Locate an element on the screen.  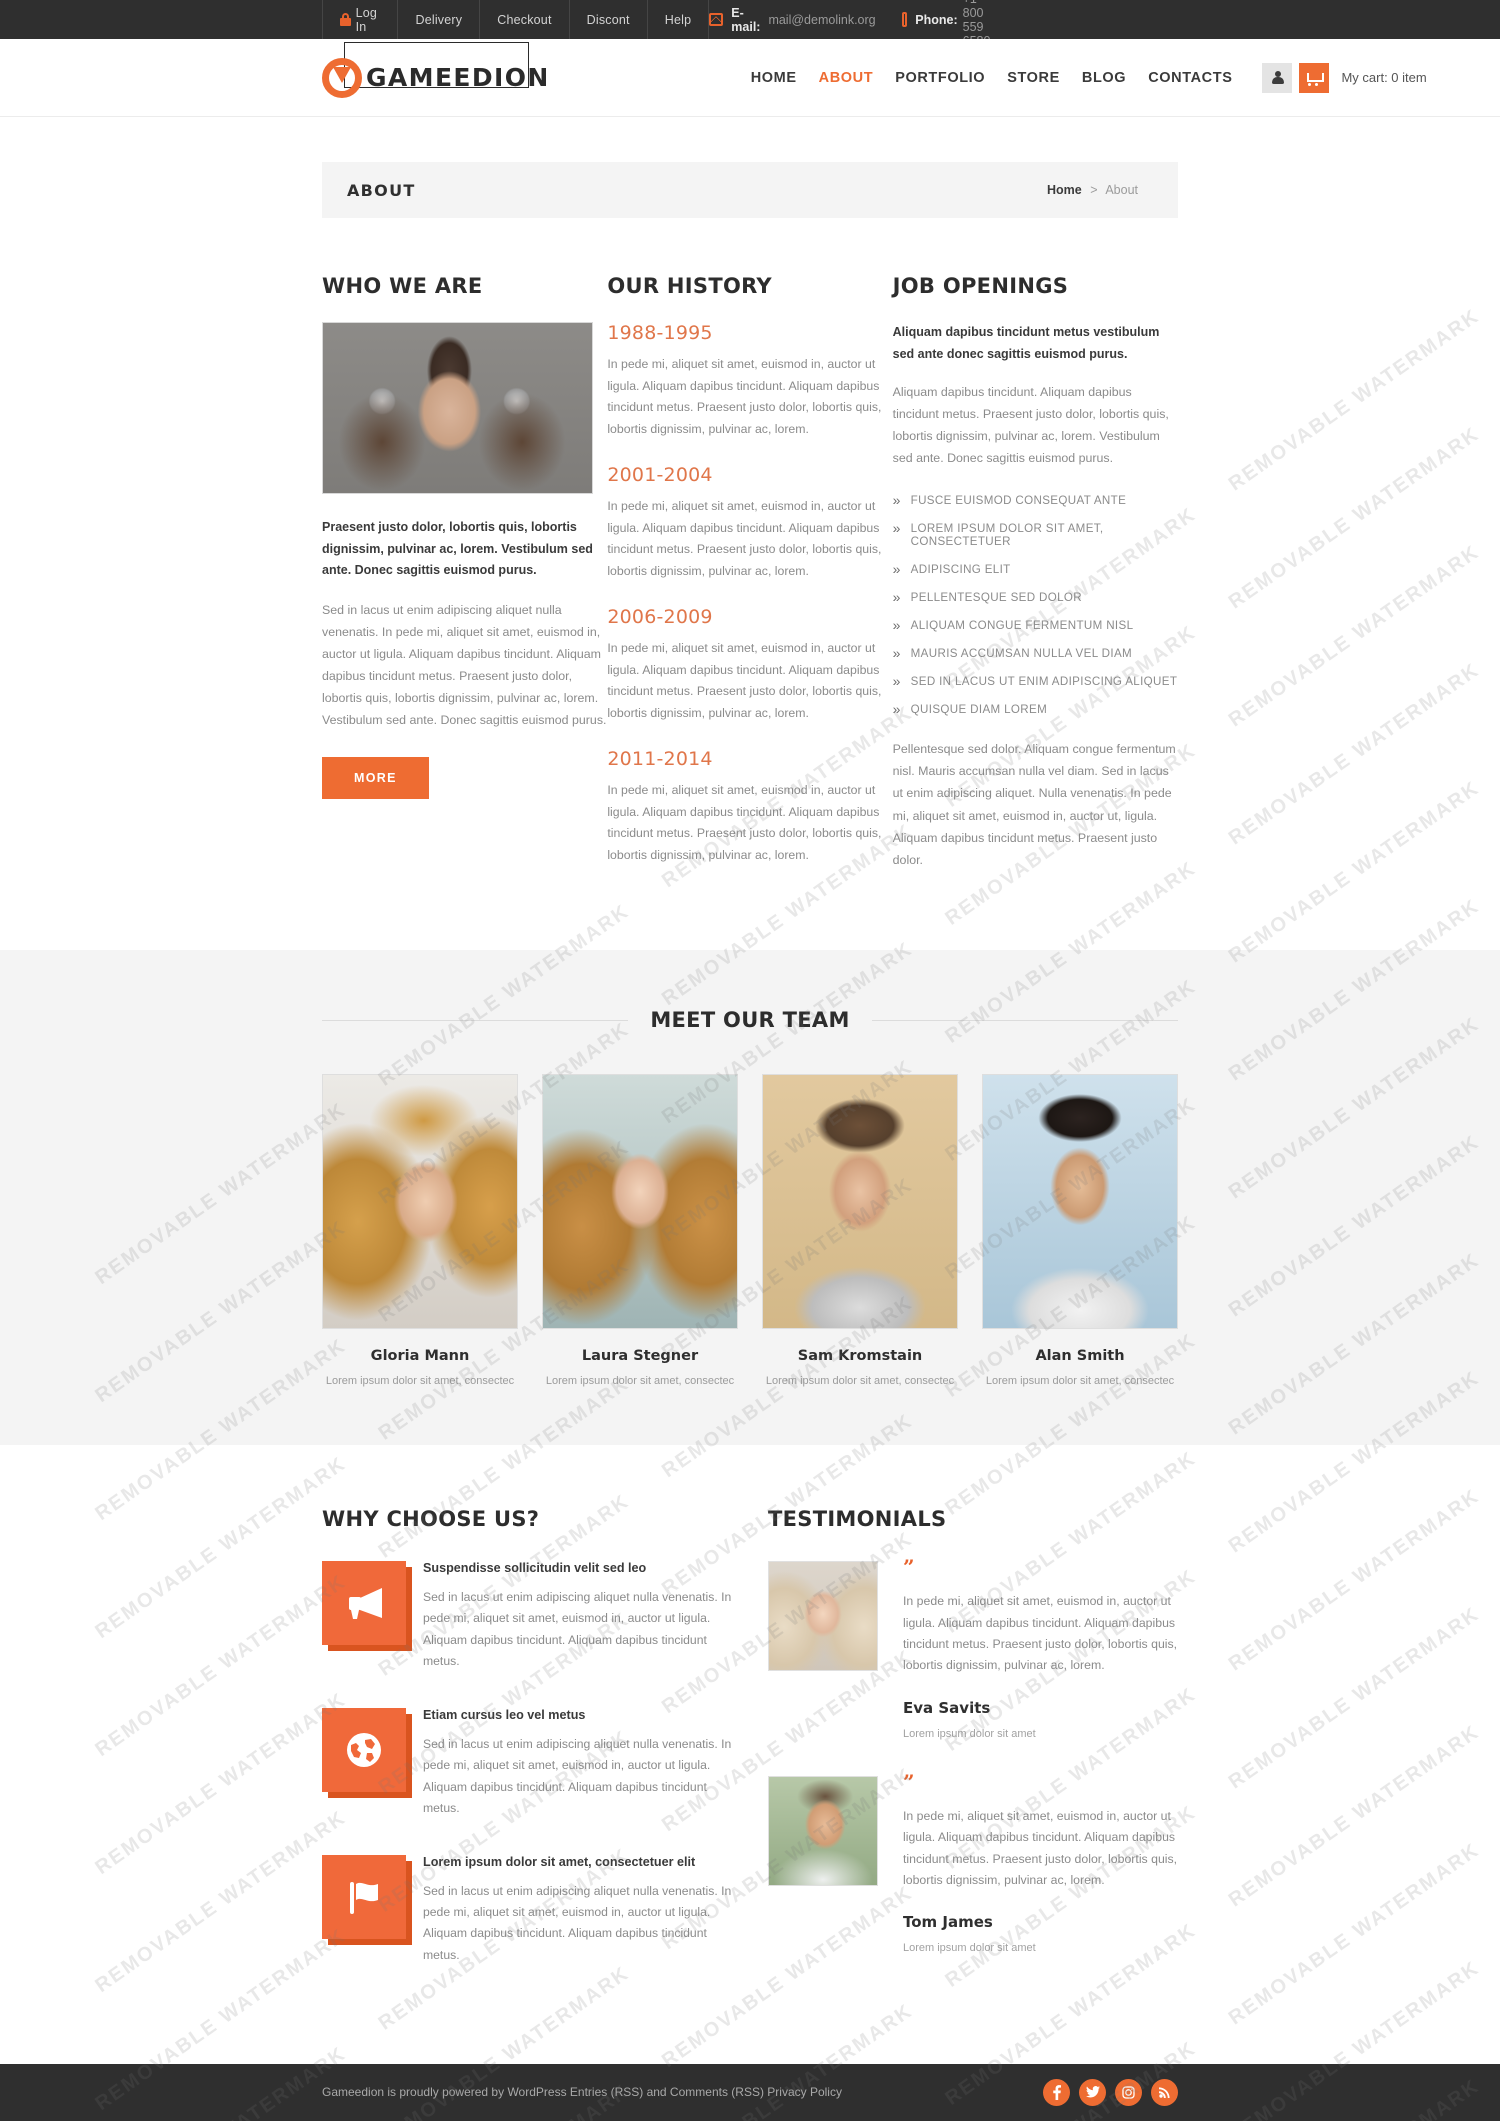
breadcrumb-home: Home is located at coordinates (1064, 190).